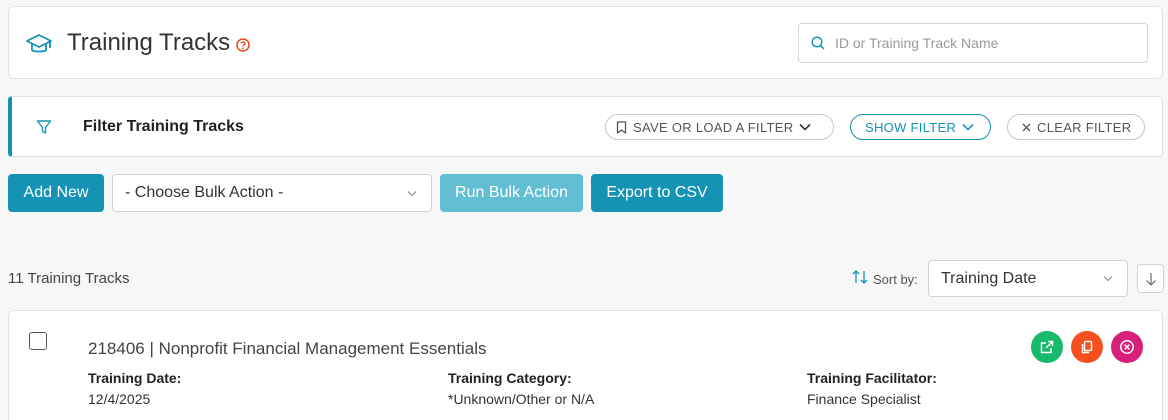 The height and width of the screenshot is (420, 1168). What do you see at coordinates (521, 399) in the screenshot?
I see `training-category-value: *Unknown/Other or N/A` at bounding box center [521, 399].